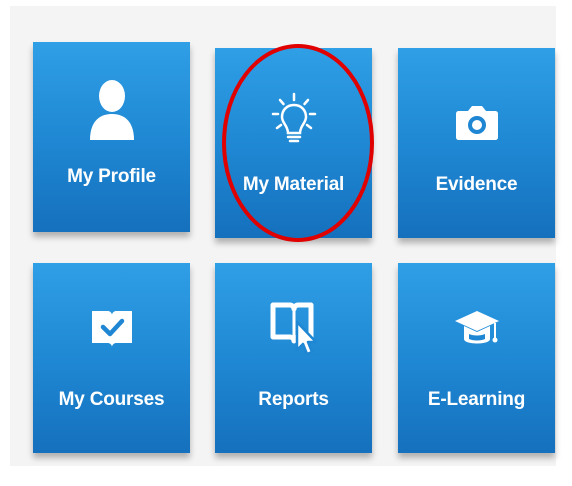  Describe the element at coordinates (476, 399) in the screenshot. I see `tile-label: E-Learning` at that location.